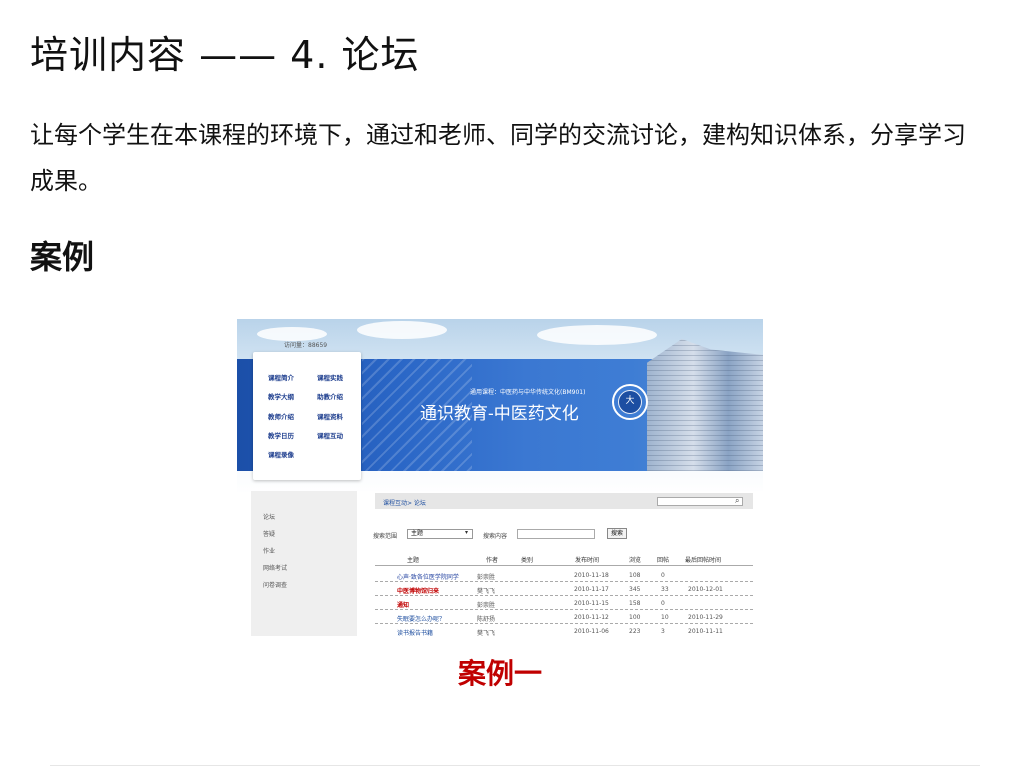 The image size is (1024, 768). What do you see at coordinates (705, 631) in the screenshot?
I see `last-reply-cell: 2010-11-11` at bounding box center [705, 631].